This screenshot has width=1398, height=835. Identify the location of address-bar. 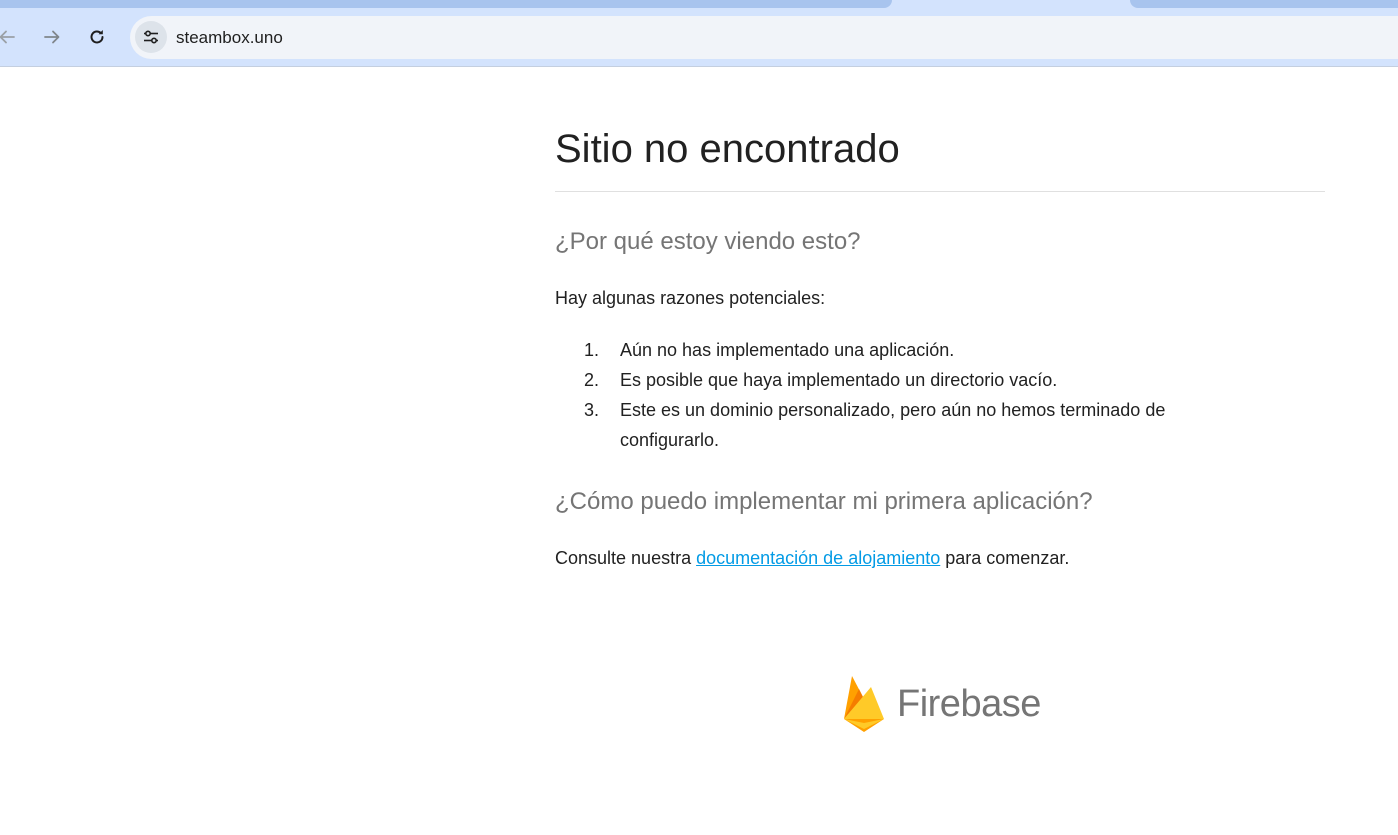
(764, 37).